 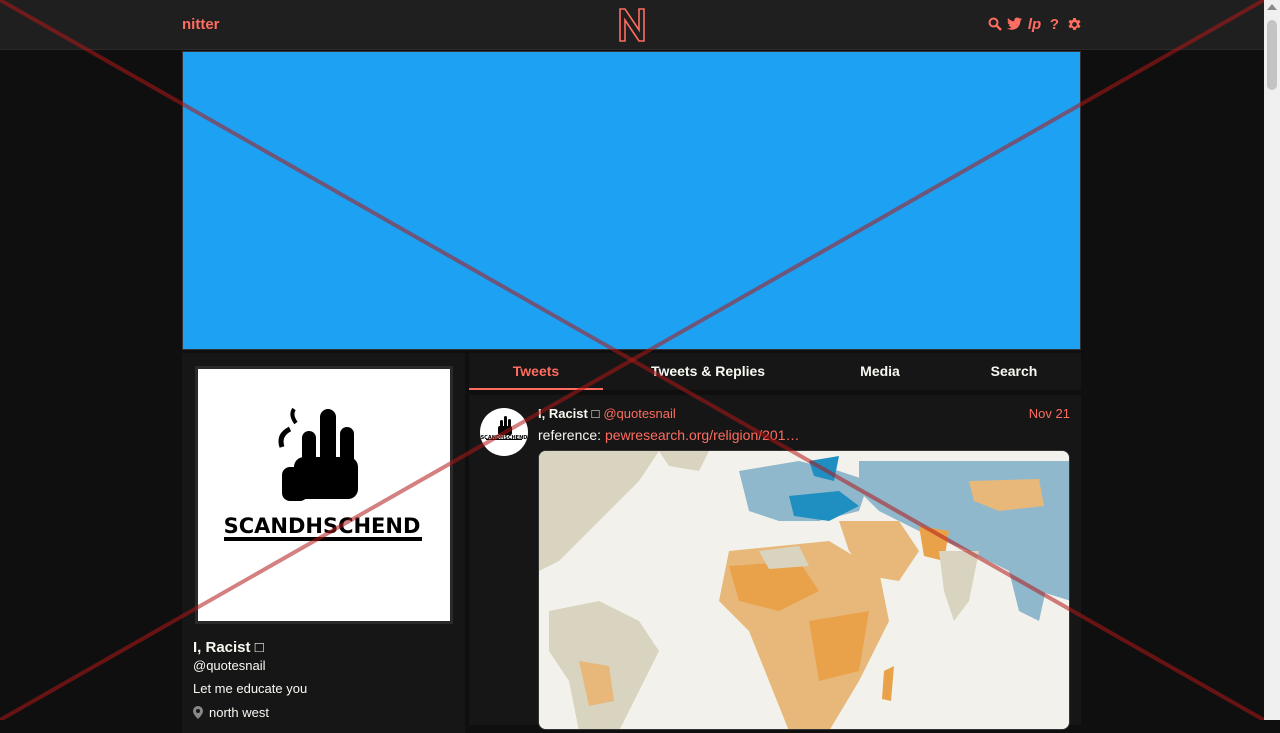 I want to click on location-pin-icon, so click(x=198, y=712).